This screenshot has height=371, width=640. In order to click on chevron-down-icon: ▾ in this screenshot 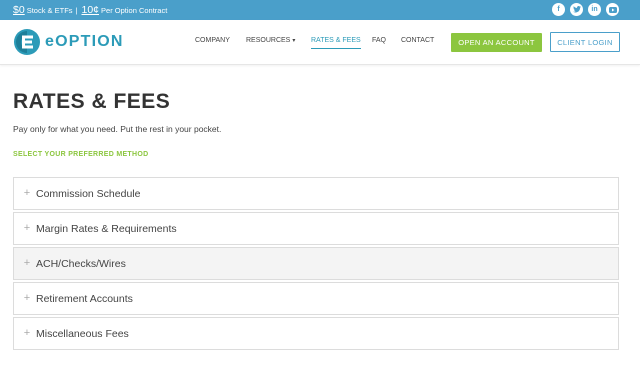, I will do `click(294, 41)`.